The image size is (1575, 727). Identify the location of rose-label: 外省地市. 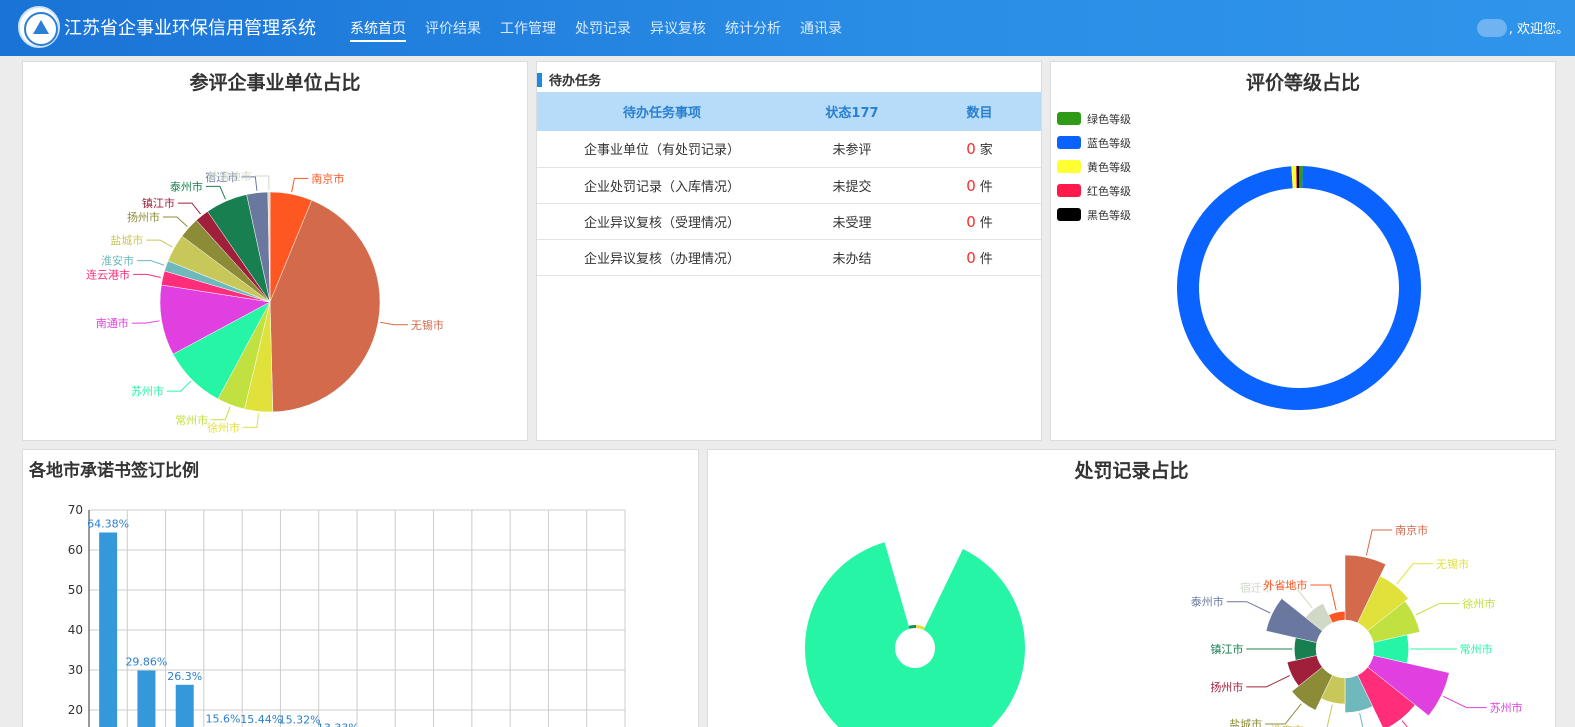
(1285, 585).